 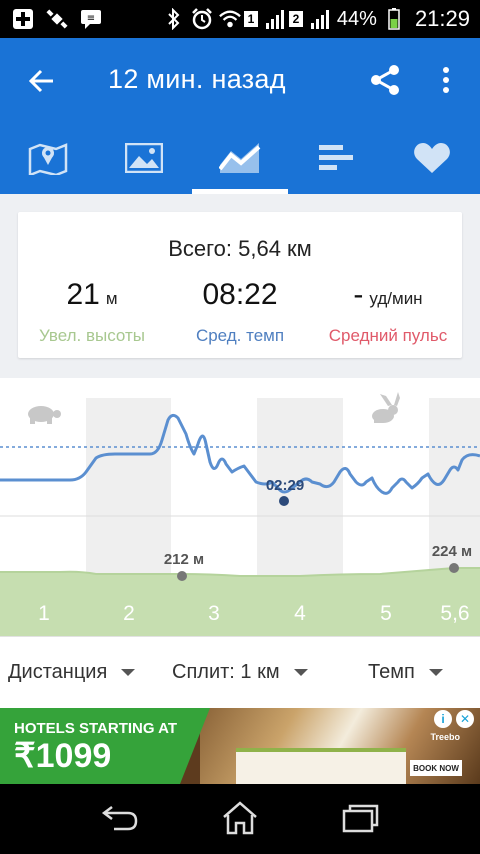 What do you see at coordinates (284, 501) in the screenshot?
I see `min-pace-marker` at bounding box center [284, 501].